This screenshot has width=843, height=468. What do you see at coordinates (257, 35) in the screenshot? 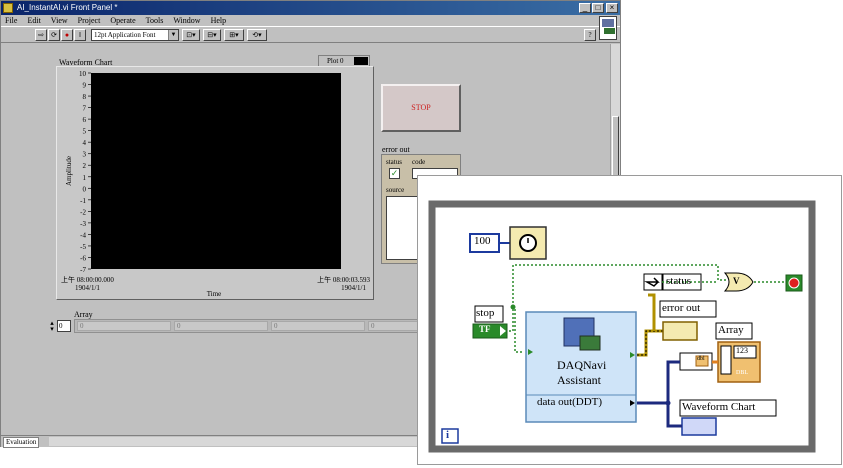
I see `reorder-icon: ⟲▾` at bounding box center [257, 35].